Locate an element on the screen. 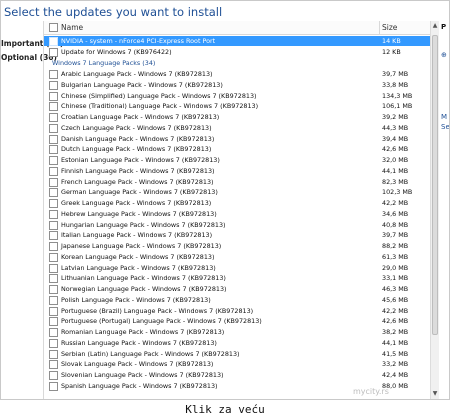  group-header: Windows 7 Language Packs (34) is located at coordinates (103, 63).